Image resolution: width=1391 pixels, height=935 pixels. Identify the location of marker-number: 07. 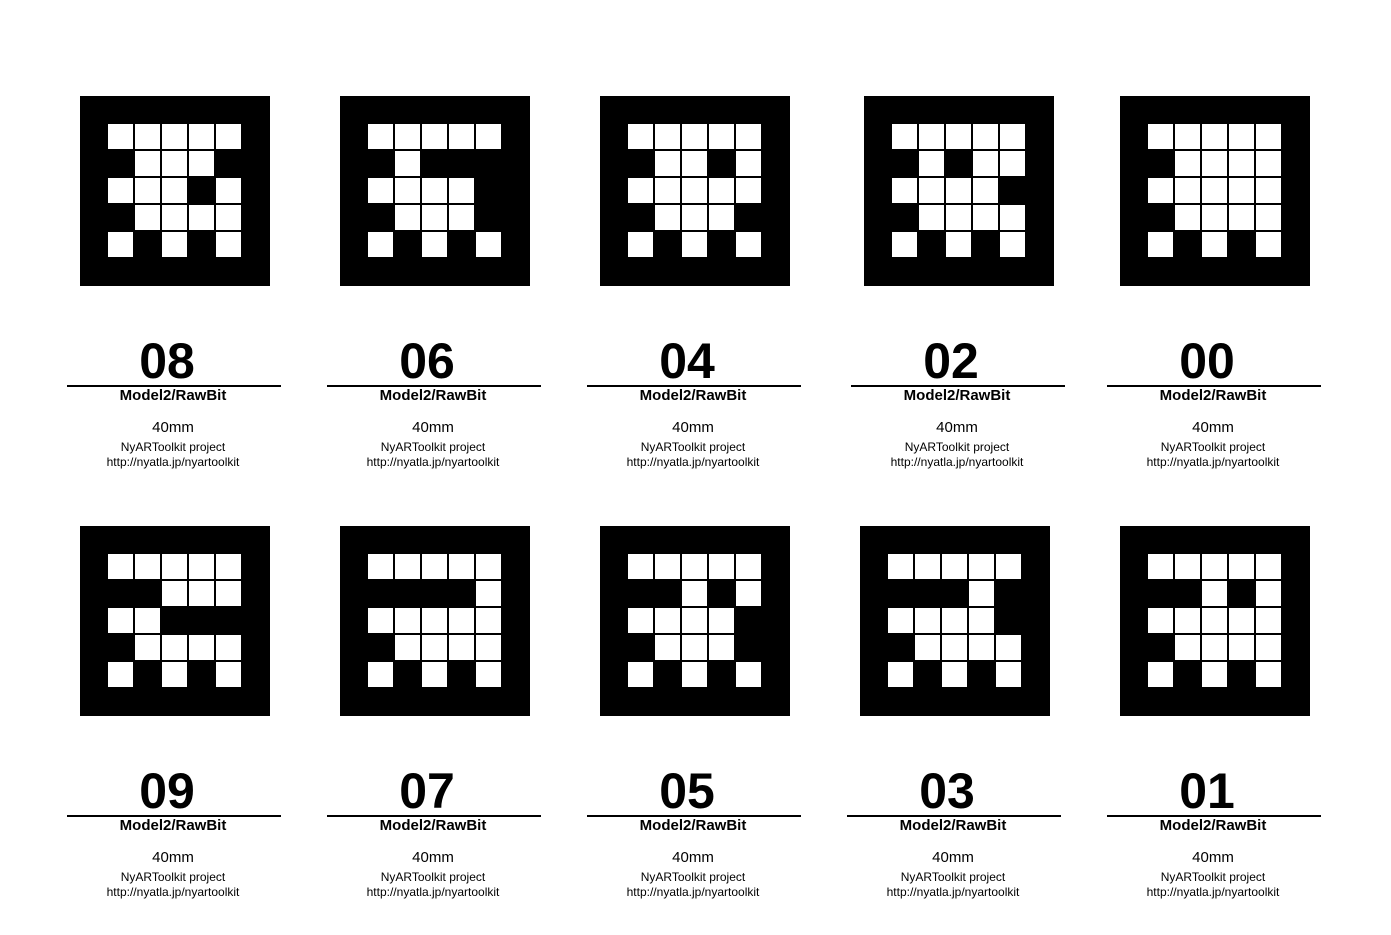
(427, 791).